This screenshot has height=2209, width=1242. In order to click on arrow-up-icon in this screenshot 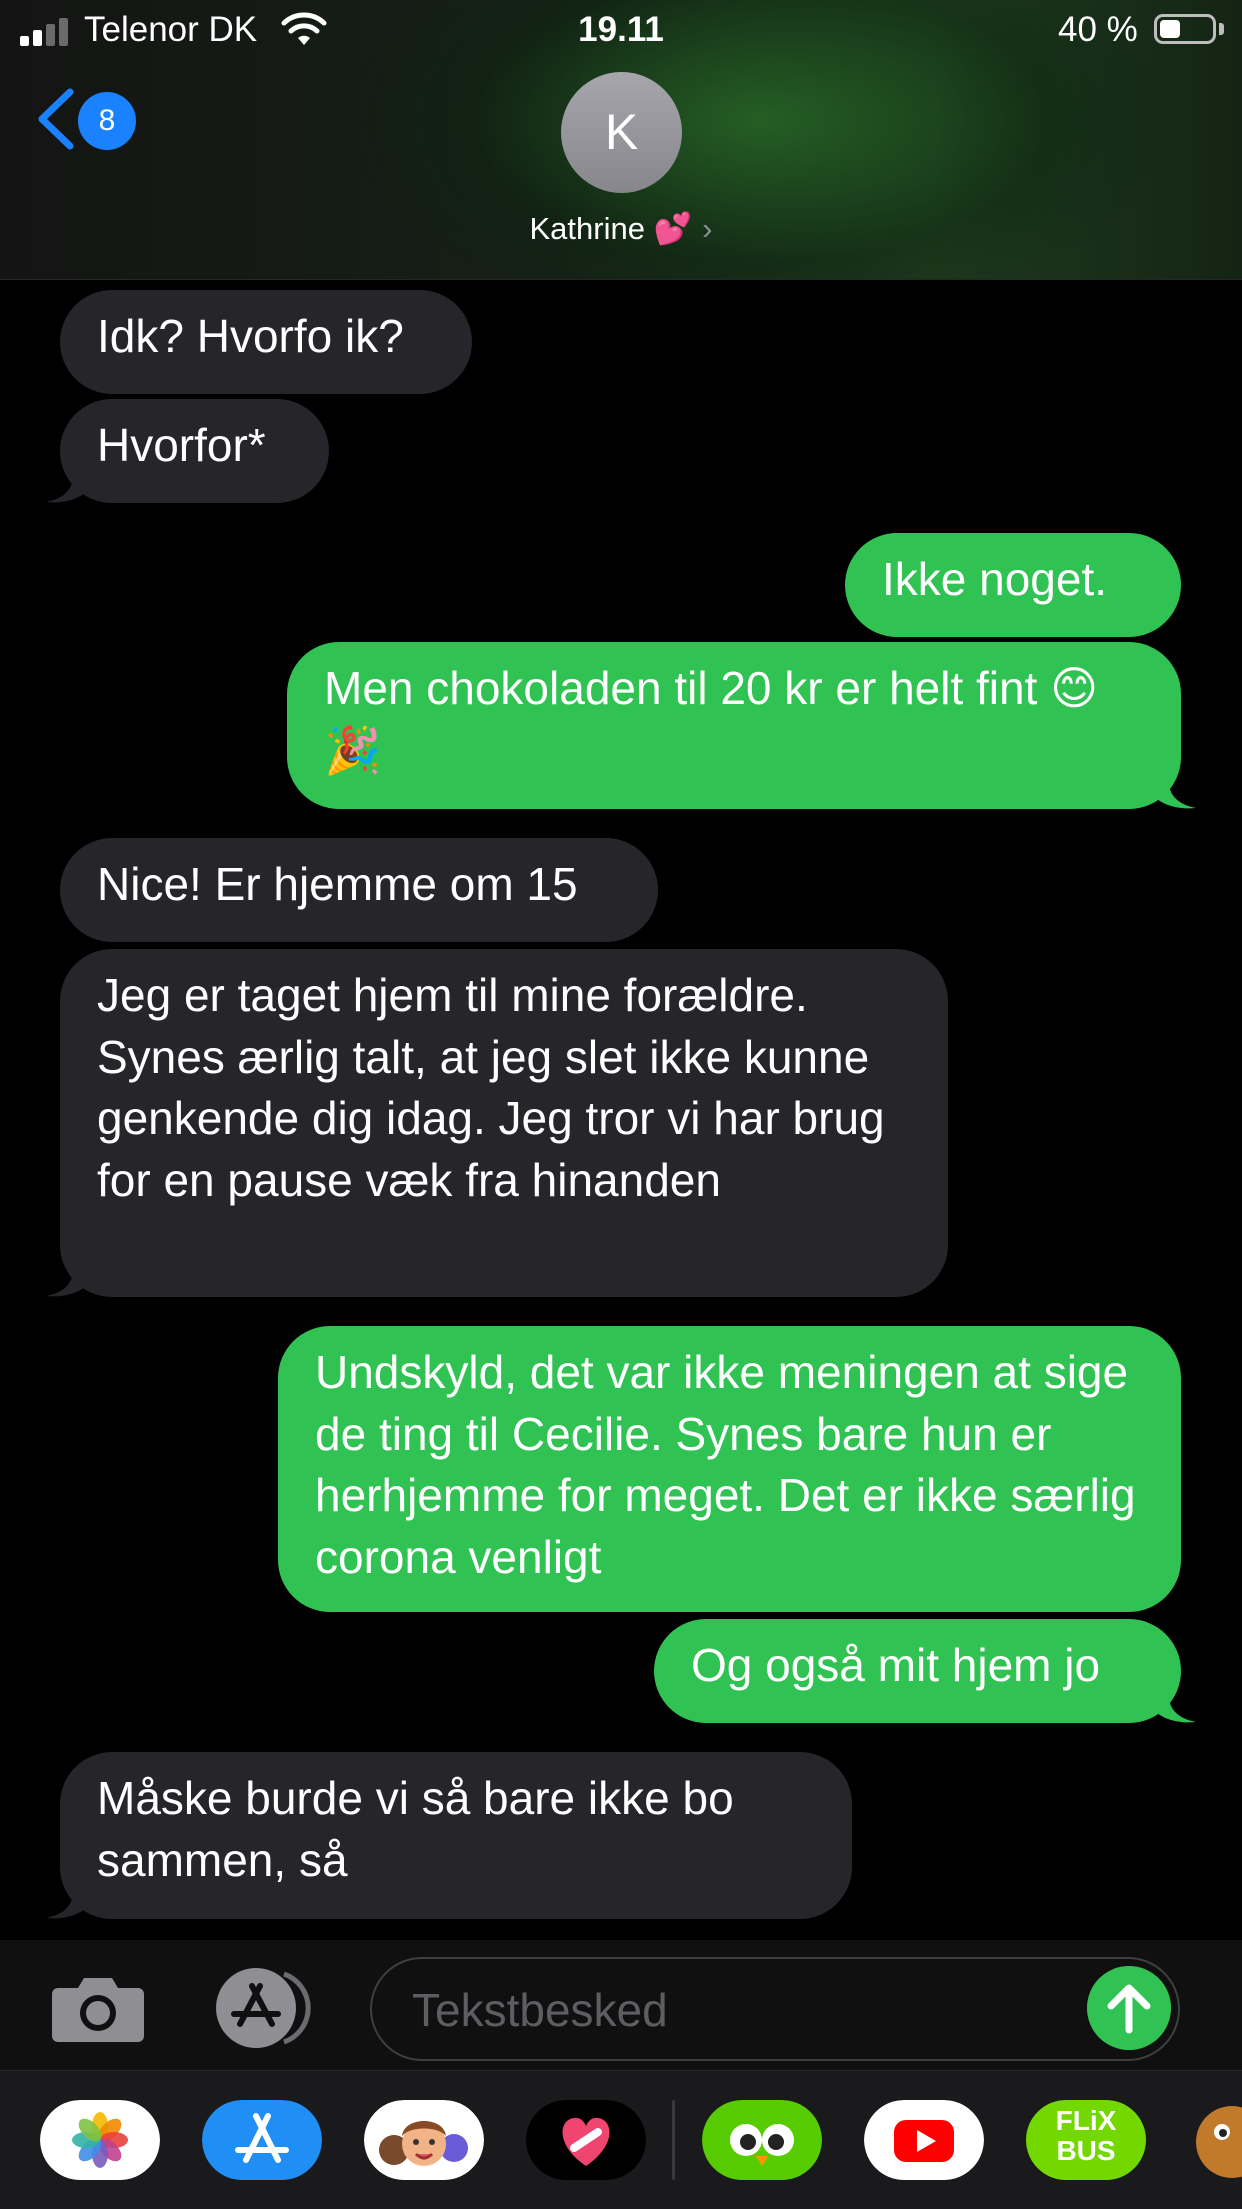, I will do `click(1129, 2008)`.